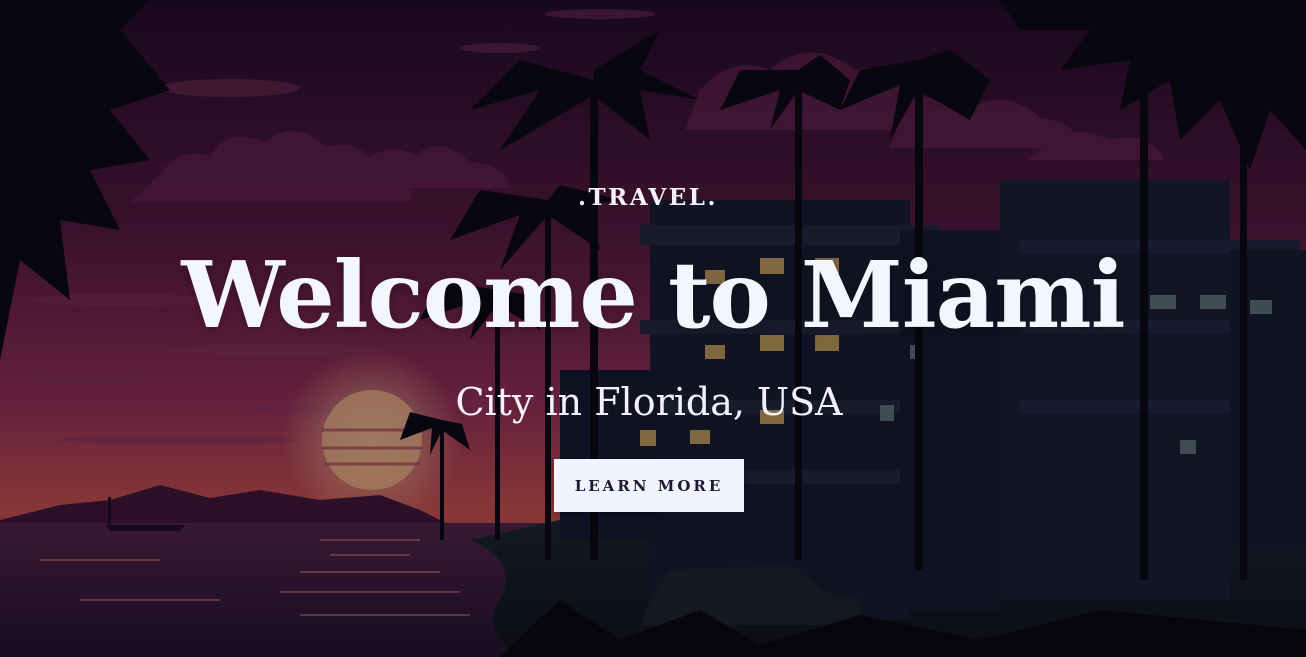  Describe the element at coordinates (648, 197) in the screenshot. I see `eyebrow-text: .TRAVEL.` at that location.